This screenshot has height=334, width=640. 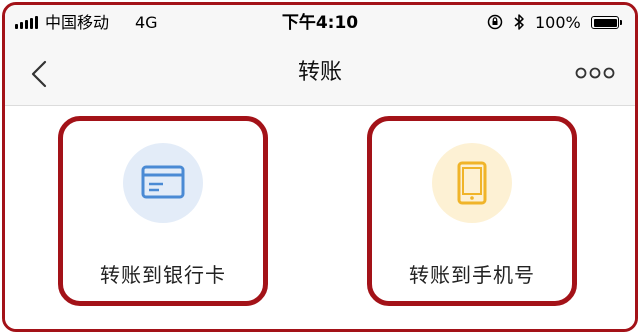 What do you see at coordinates (519, 22) in the screenshot?
I see `bluetooth-icon` at bounding box center [519, 22].